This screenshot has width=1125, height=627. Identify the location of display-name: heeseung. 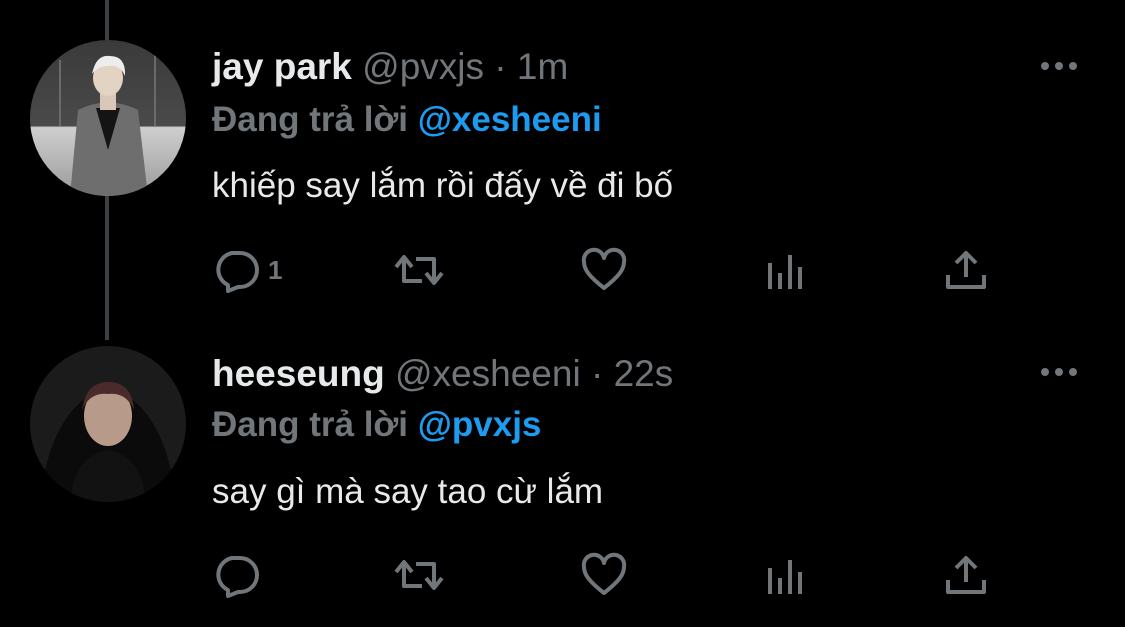
(298, 373).